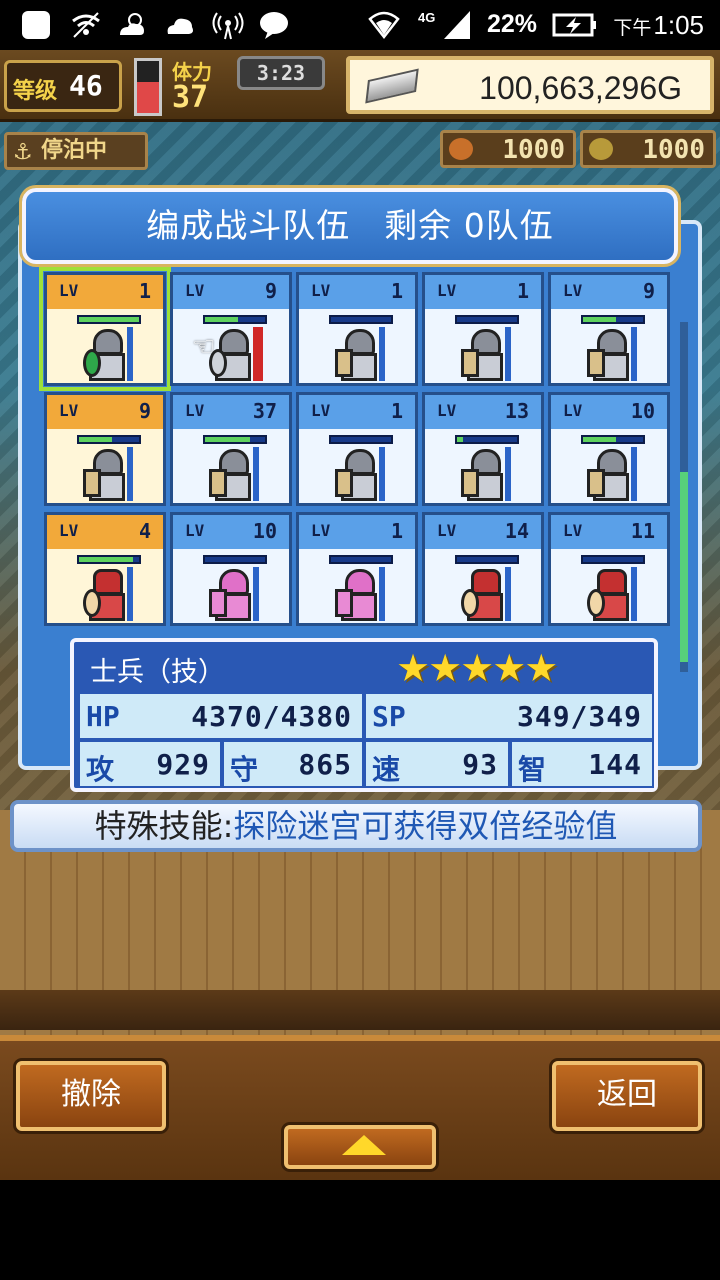 The height and width of the screenshot is (1280, 720). What do you see at coordinates (425, 826) in the screenshot?
I see `special-skill-text: 探险迷宫可获得双倍经验值` at bounding box center [425, 826].